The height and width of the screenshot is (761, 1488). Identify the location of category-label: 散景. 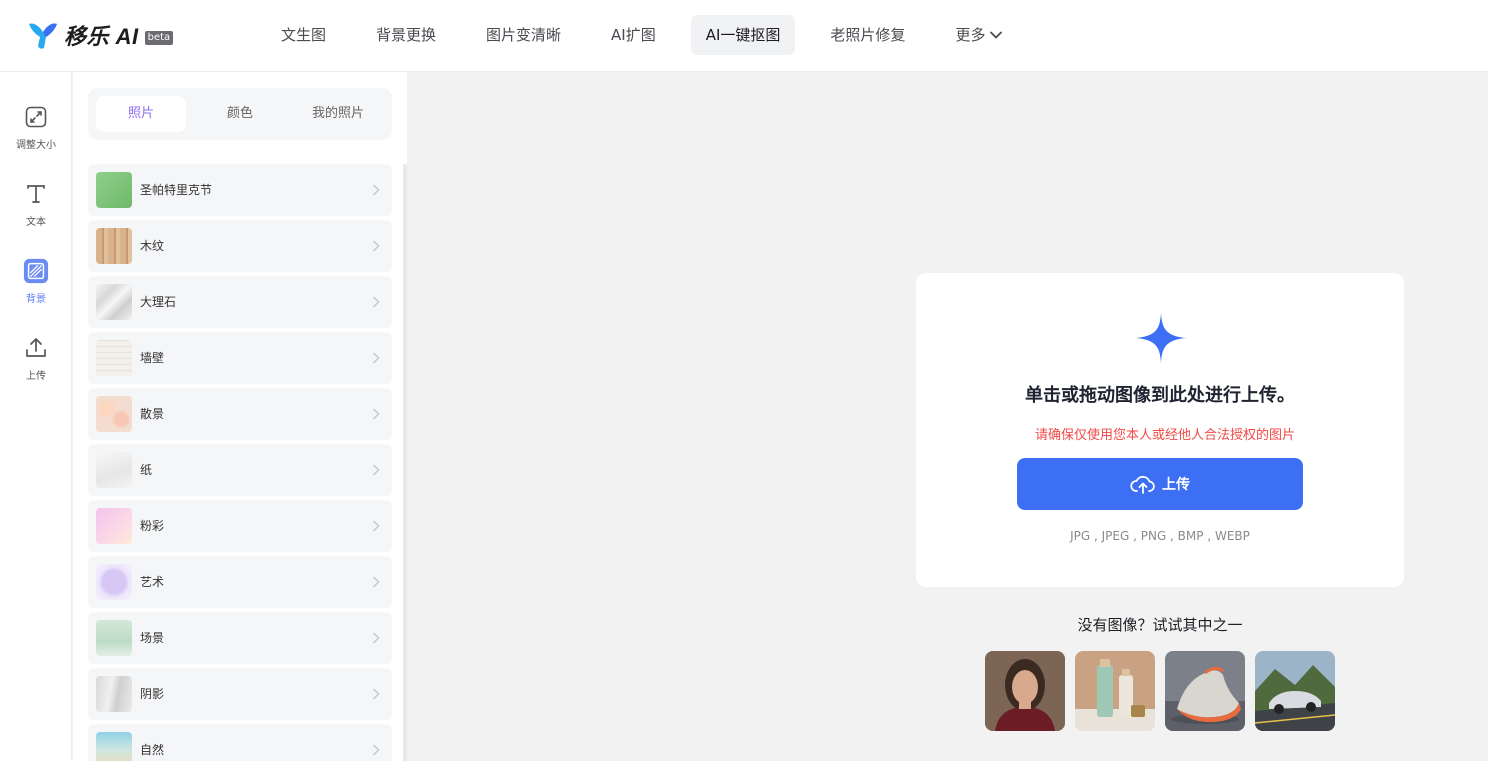
(152, 414).